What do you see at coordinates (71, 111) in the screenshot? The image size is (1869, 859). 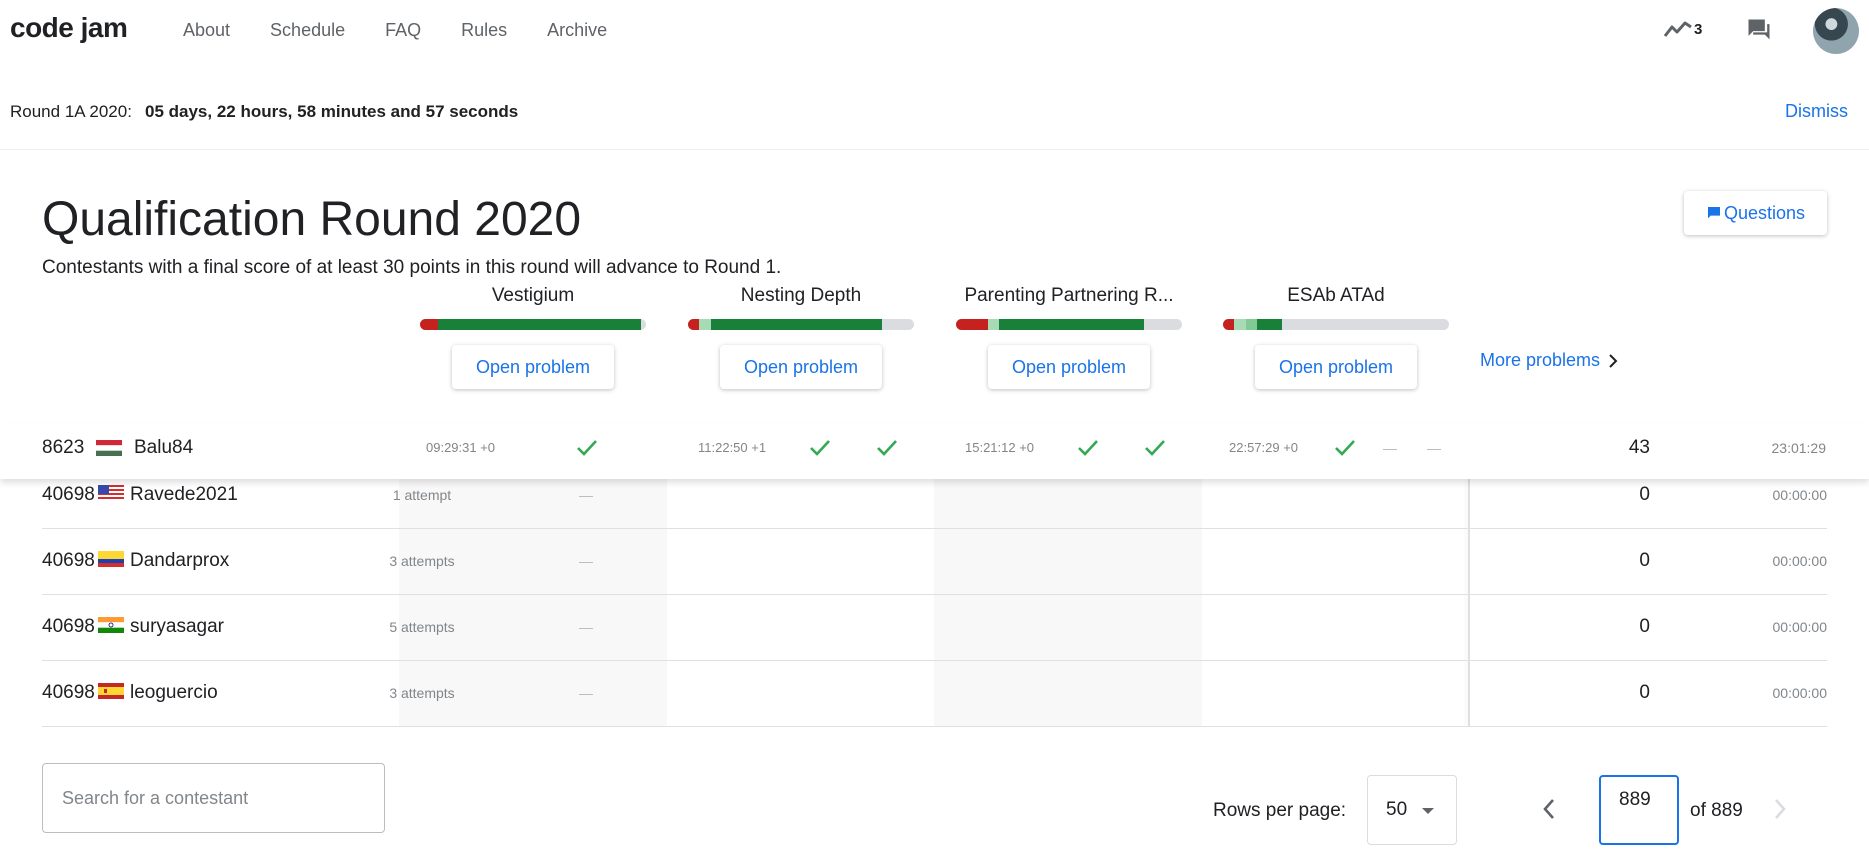 I see `countdown-label: Round 1A 2020:` at bounding box center [71, 111].